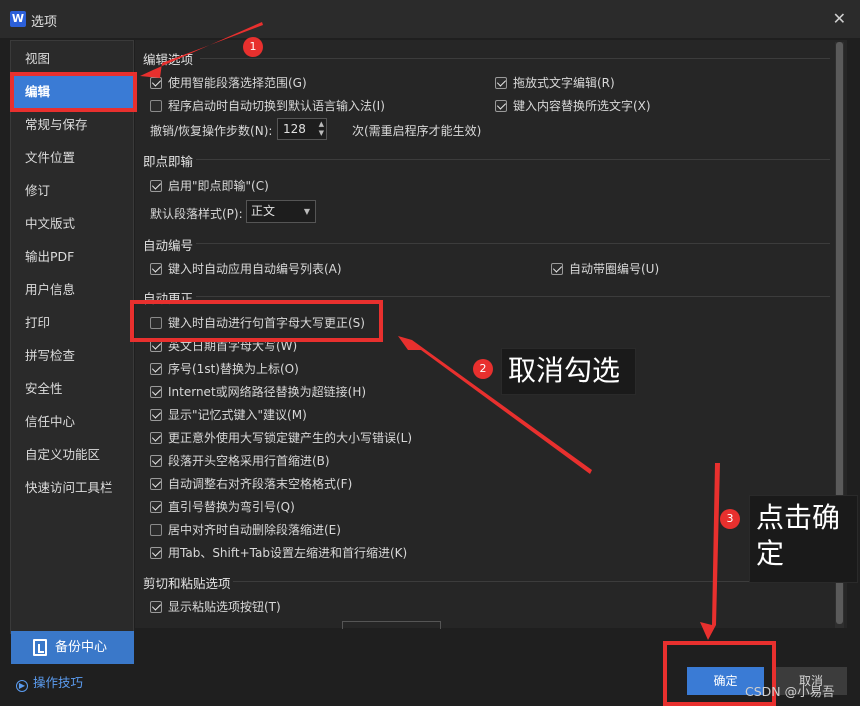 Image resolution: width=860 pixels, height=706 pixels. What do you see at coordinates (730, 519) in the screenshot?
I see `step-badge-3: 3` at bounding box center [730, 519].